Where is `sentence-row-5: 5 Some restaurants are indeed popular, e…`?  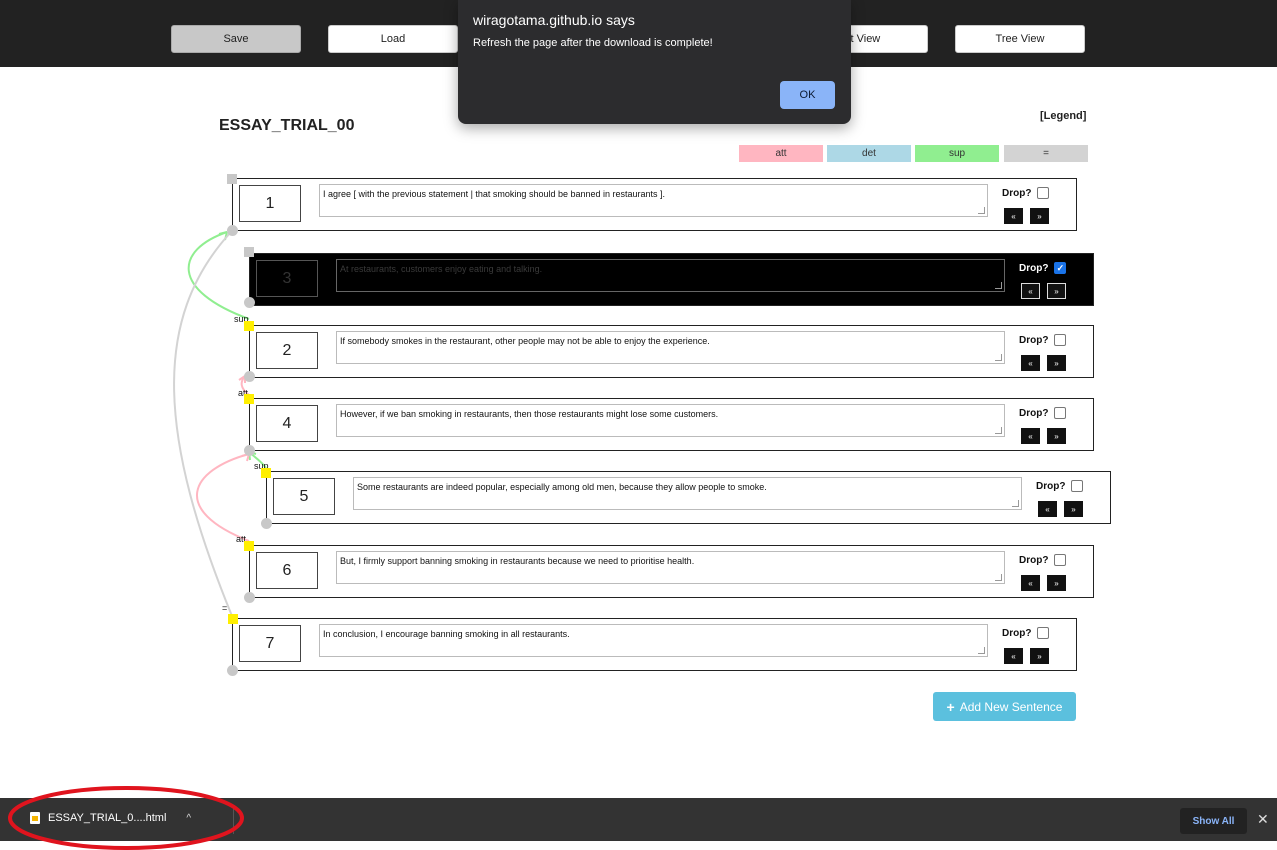 sentence-row-5: 5 Some restaurants are indeed popular, e… is located at coordinates (688, 497).